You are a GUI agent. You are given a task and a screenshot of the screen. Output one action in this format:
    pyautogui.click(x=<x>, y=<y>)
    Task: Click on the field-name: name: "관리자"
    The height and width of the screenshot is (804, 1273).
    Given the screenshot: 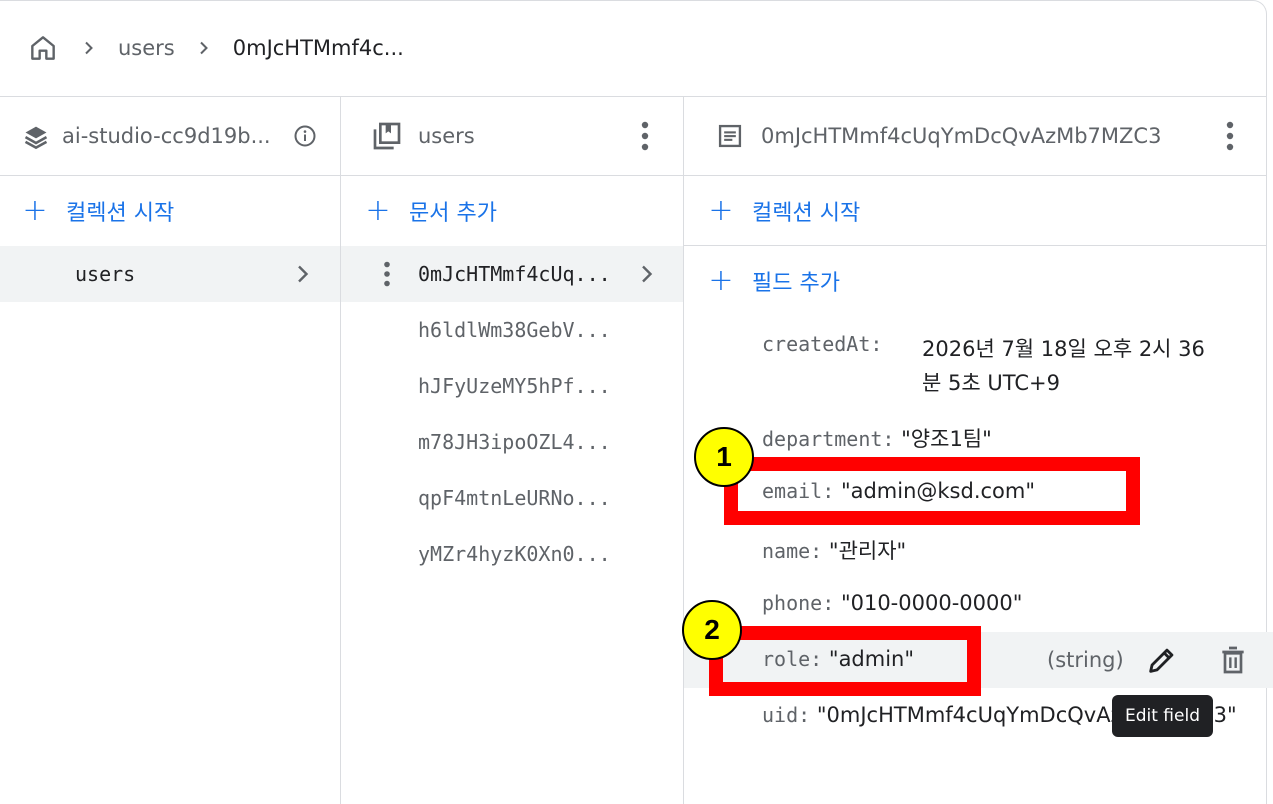 What is the action you would take?
    pyautogui.click(x=834, y=550)
    